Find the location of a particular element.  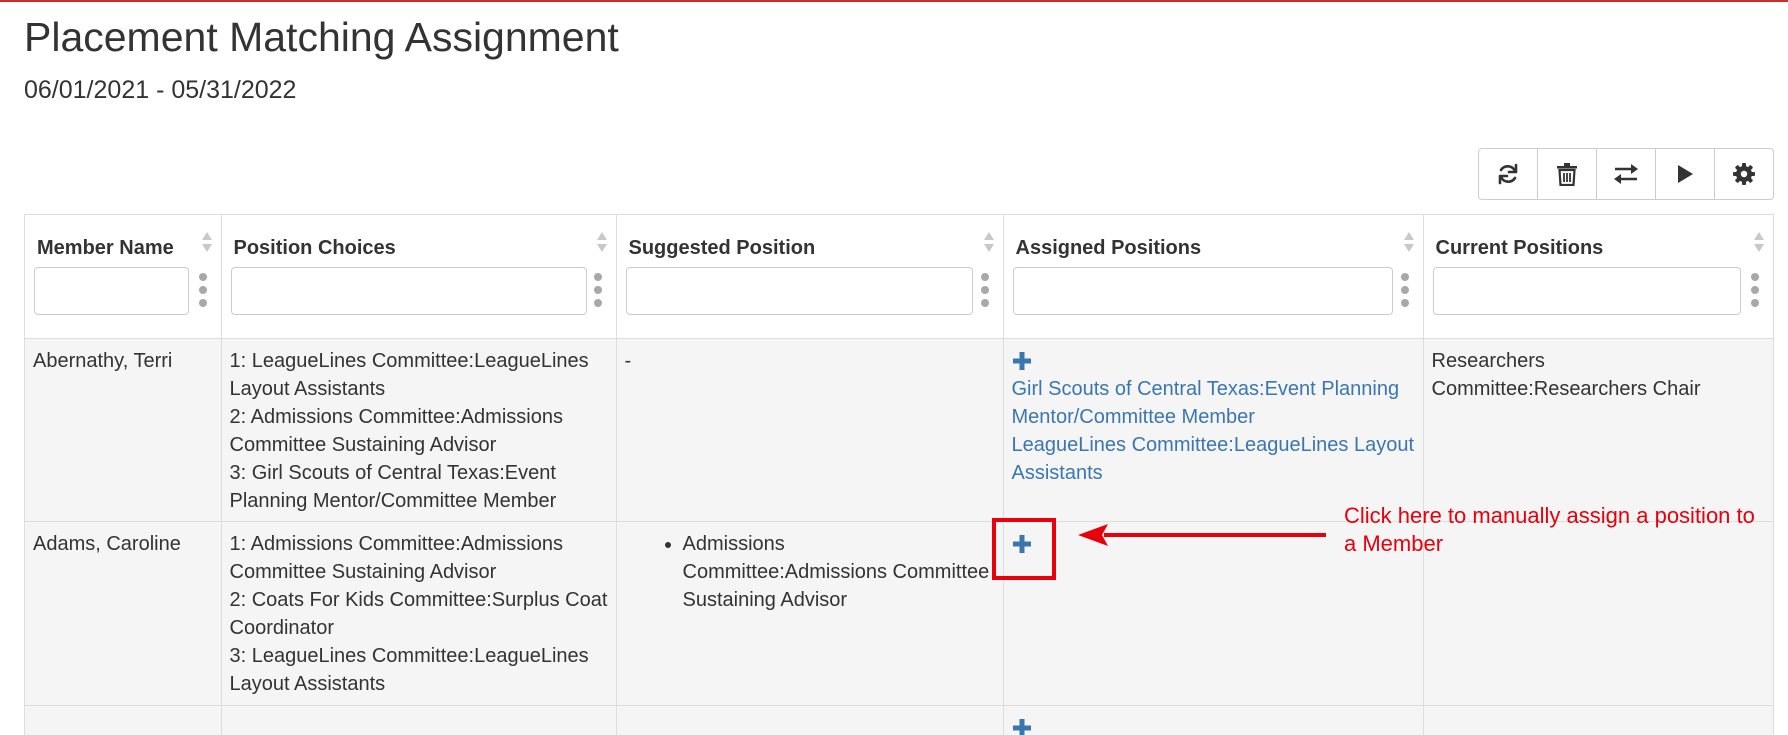

column-label: Current Positions is located at coordinates (1520, 248).